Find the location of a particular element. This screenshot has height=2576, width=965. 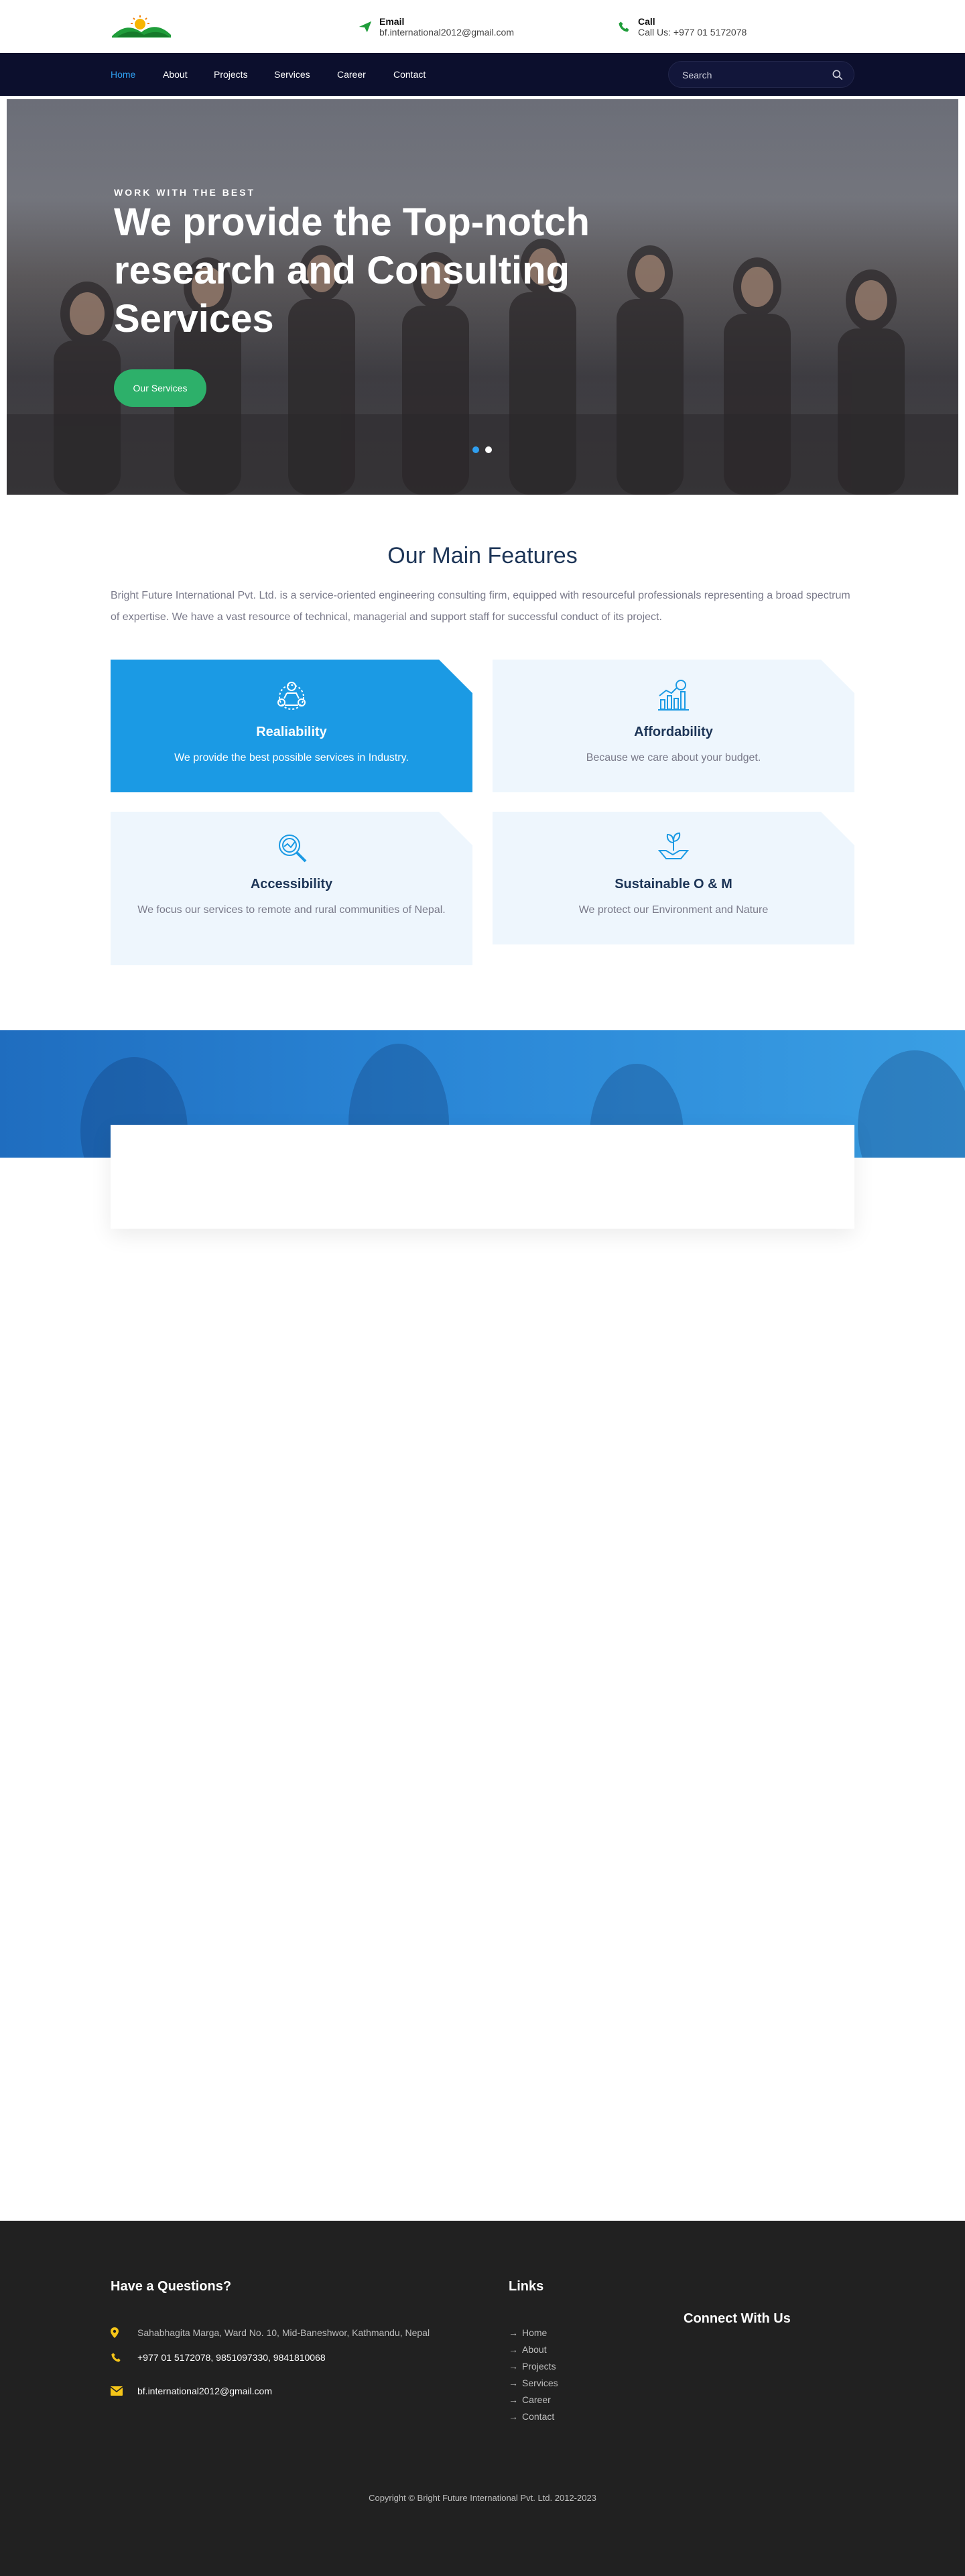

footer-phones: +977 01 5172078, 9851097330, 9841810068 is located at coordinates (218, 2357).